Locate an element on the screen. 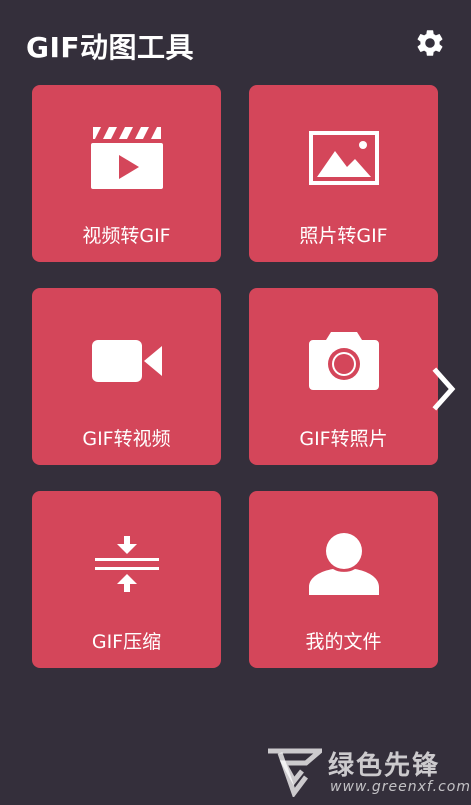 The height and width of the screenshot is (805, 471). gear-icon is located at coordinates (430, 43).